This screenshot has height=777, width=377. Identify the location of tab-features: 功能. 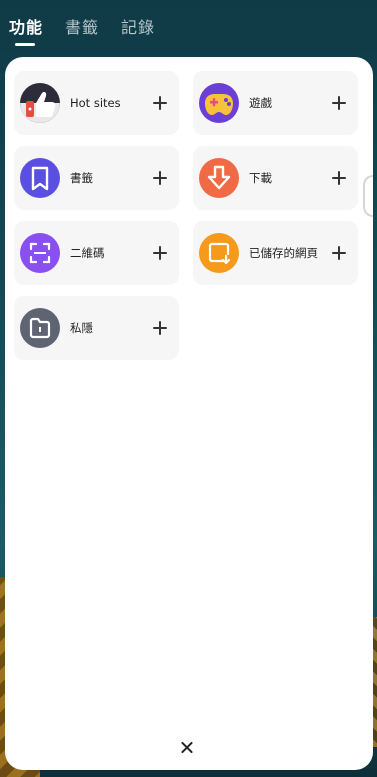
(26, 30).